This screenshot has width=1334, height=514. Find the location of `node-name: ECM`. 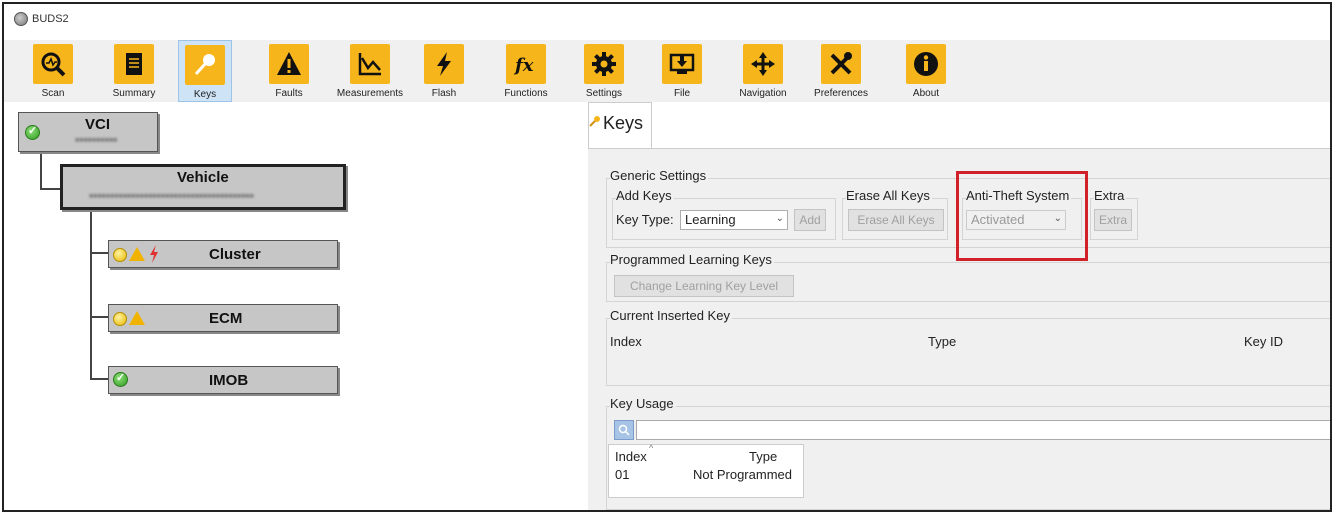

node-name: ECM is located at coordinates (226, 318).